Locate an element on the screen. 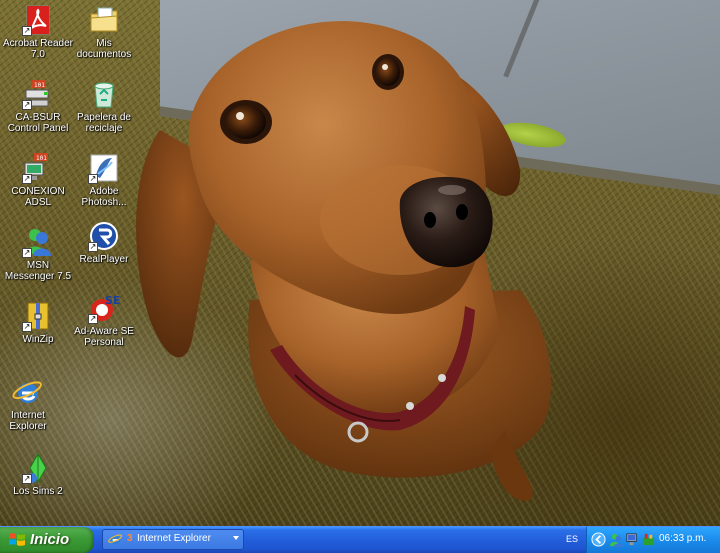 This screenshot has width=720, height=553. desktop-icon-conexion-adsl: 101 ↗ CONEXION ADSL is located at coordinates (38, 180).